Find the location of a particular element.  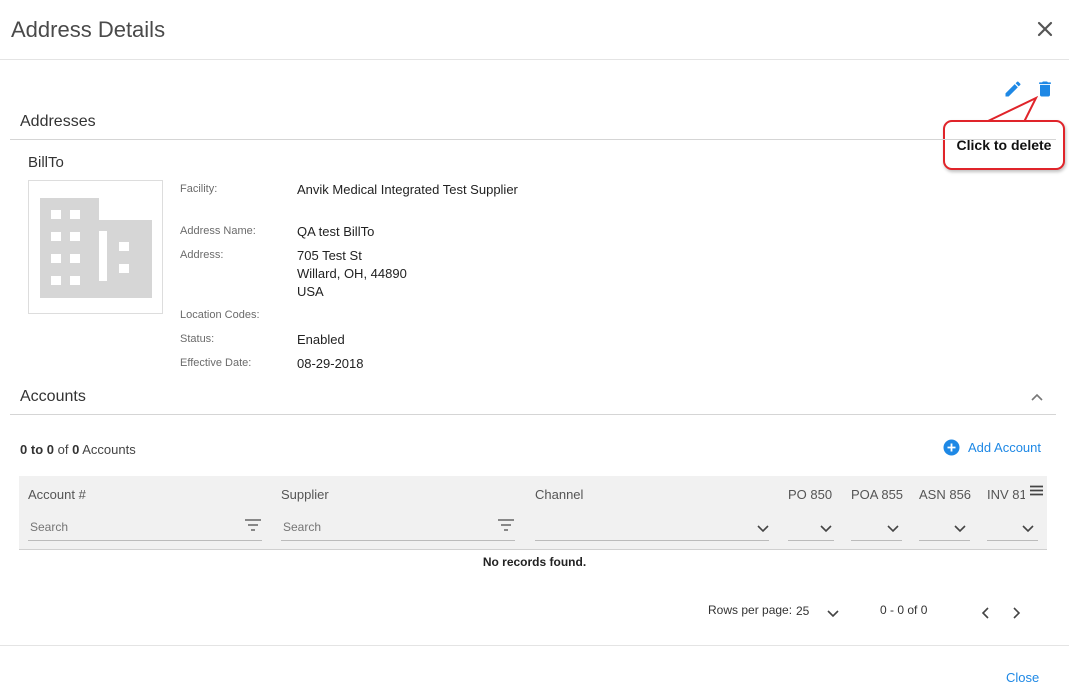

chevron-left-icon is located at coordinates (985, 613).